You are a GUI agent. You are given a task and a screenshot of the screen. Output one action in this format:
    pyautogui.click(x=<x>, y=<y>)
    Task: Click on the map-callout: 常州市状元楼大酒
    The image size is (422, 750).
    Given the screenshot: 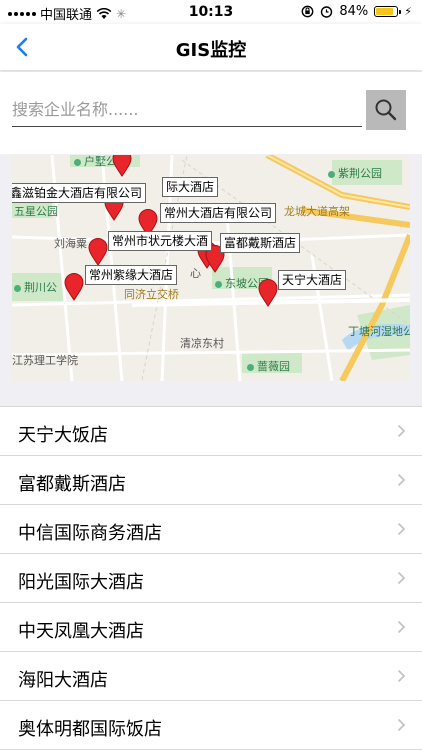 What is the action you would take?
    pyautogui.click(x=160, y=241)
    